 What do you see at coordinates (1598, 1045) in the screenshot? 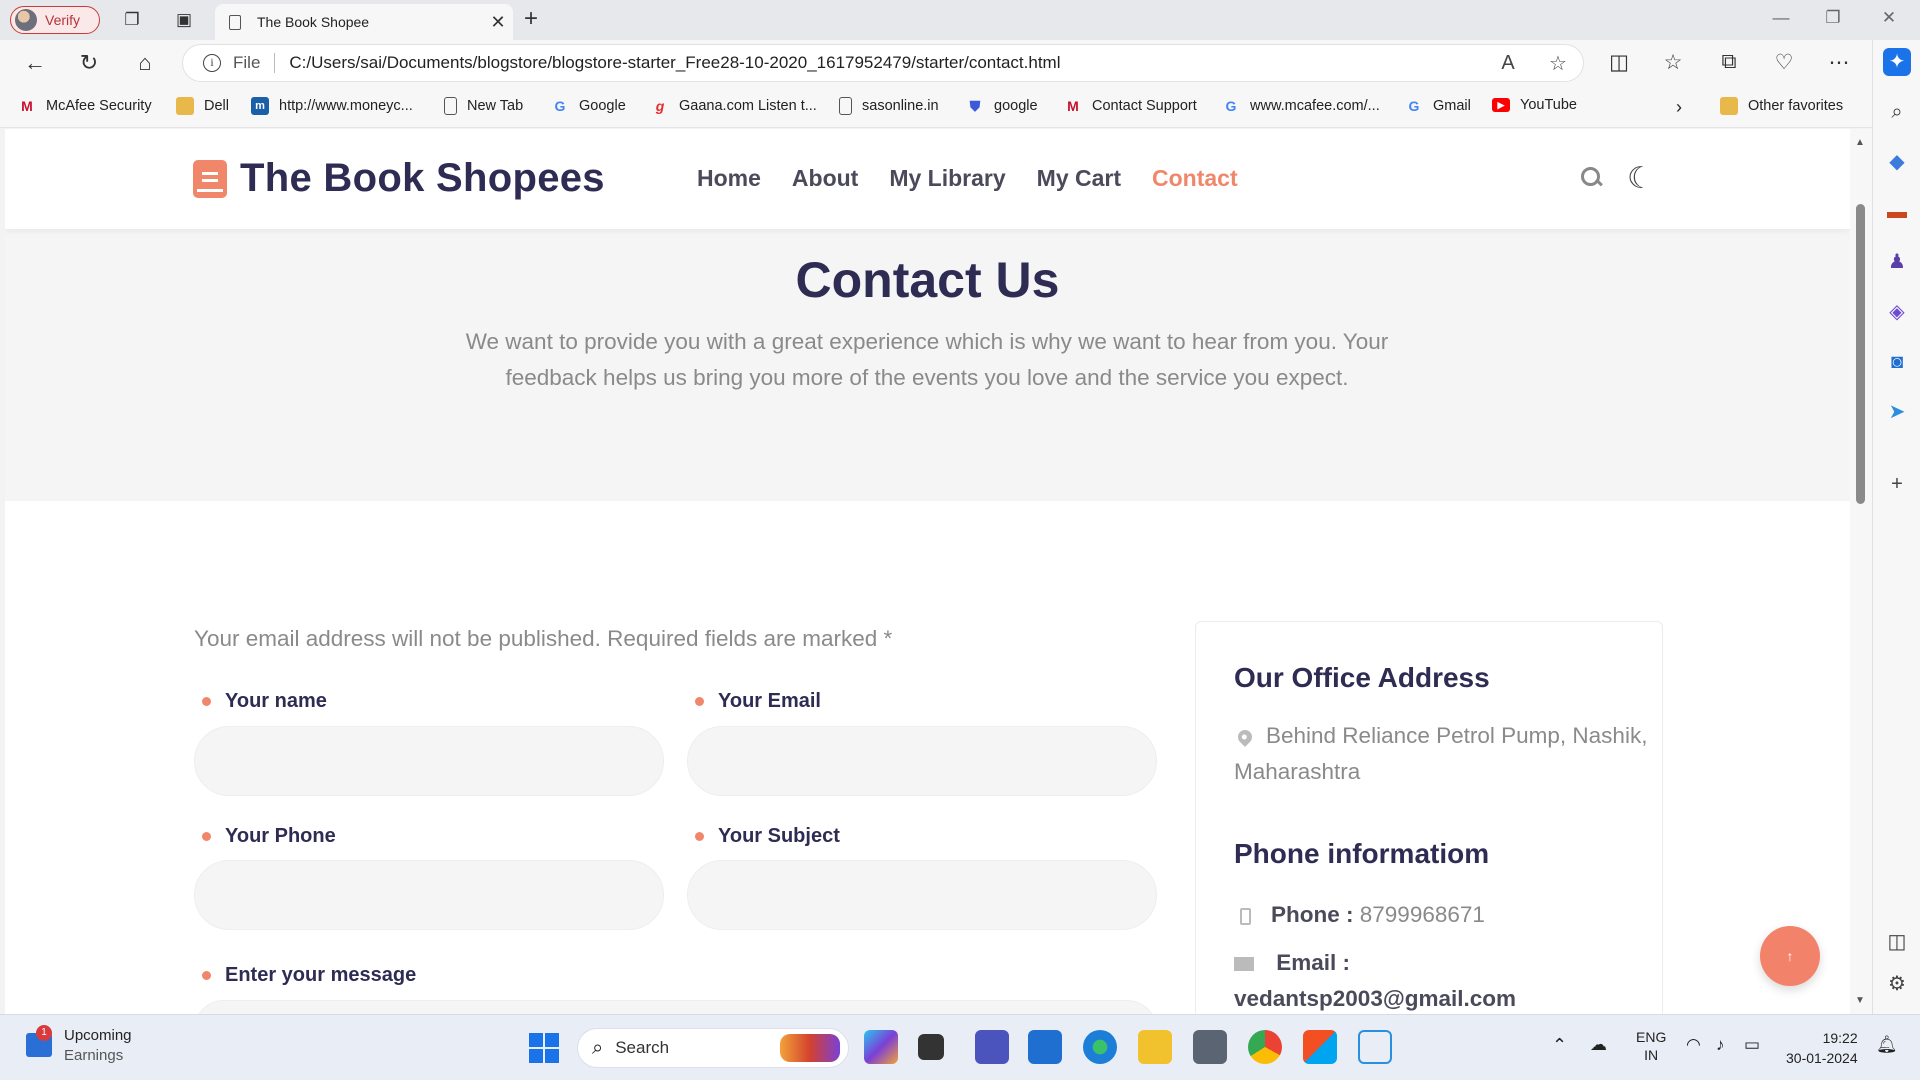
I see `onedrive-offline-icon: ☁` at bounding box center [1598, 1045].